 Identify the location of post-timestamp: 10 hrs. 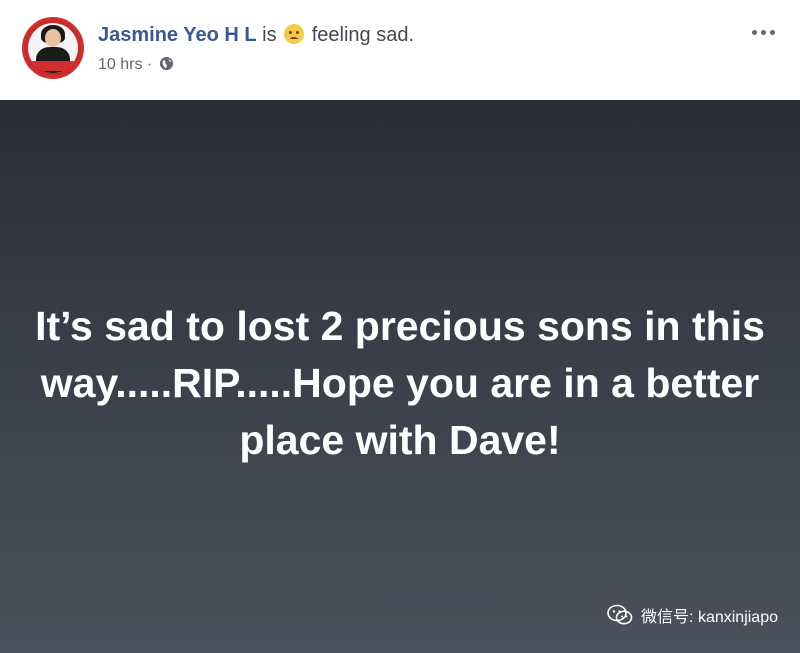
(120, 64).